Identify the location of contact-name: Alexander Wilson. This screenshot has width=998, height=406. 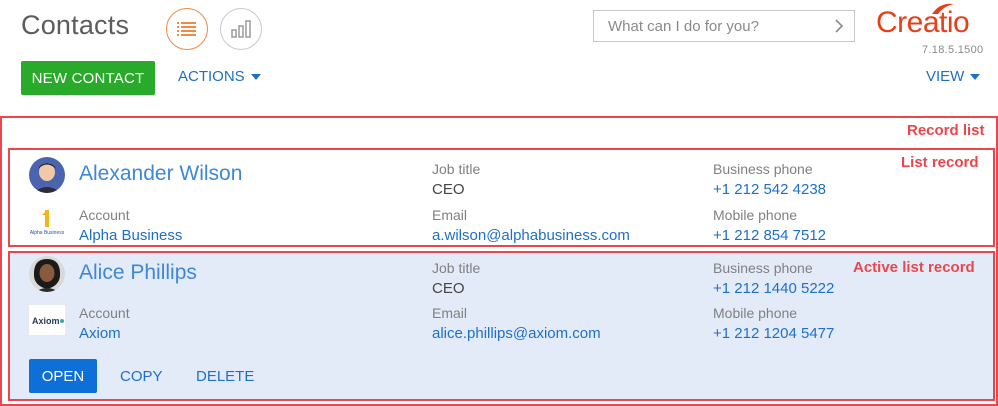
(160, 174).